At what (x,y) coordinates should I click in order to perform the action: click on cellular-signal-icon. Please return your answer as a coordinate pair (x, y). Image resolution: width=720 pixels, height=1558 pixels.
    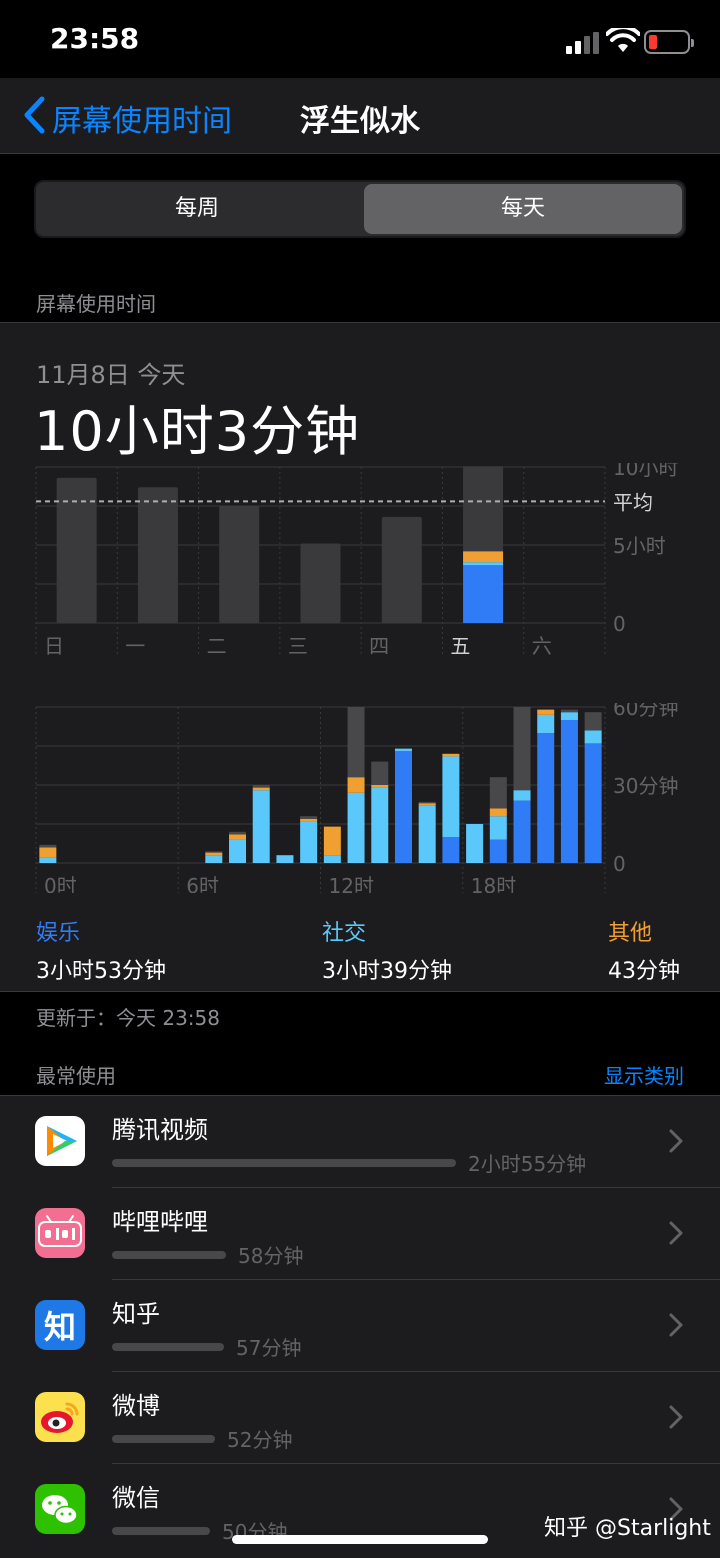
    Looking at the image, I should click on (584, 42).